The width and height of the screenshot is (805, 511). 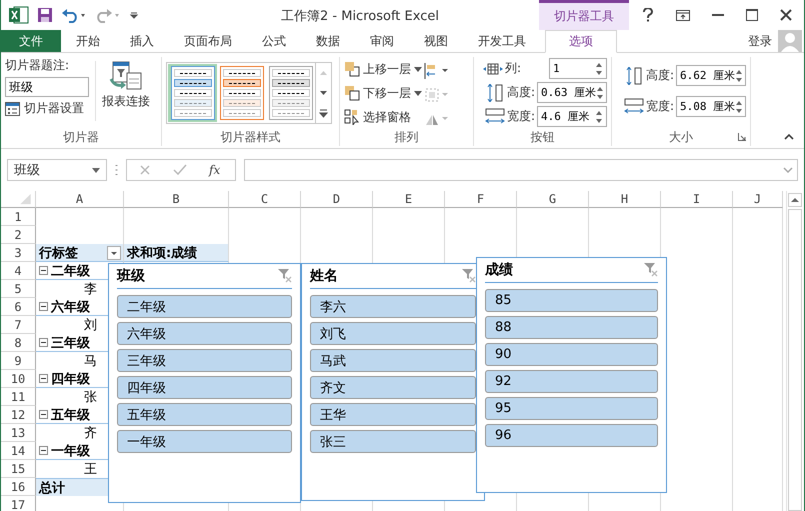 What do you see at coordinates (122, 91) in the screenshot?
I see `report-connections-button: 报表连接` at bounding box center [122, 91].